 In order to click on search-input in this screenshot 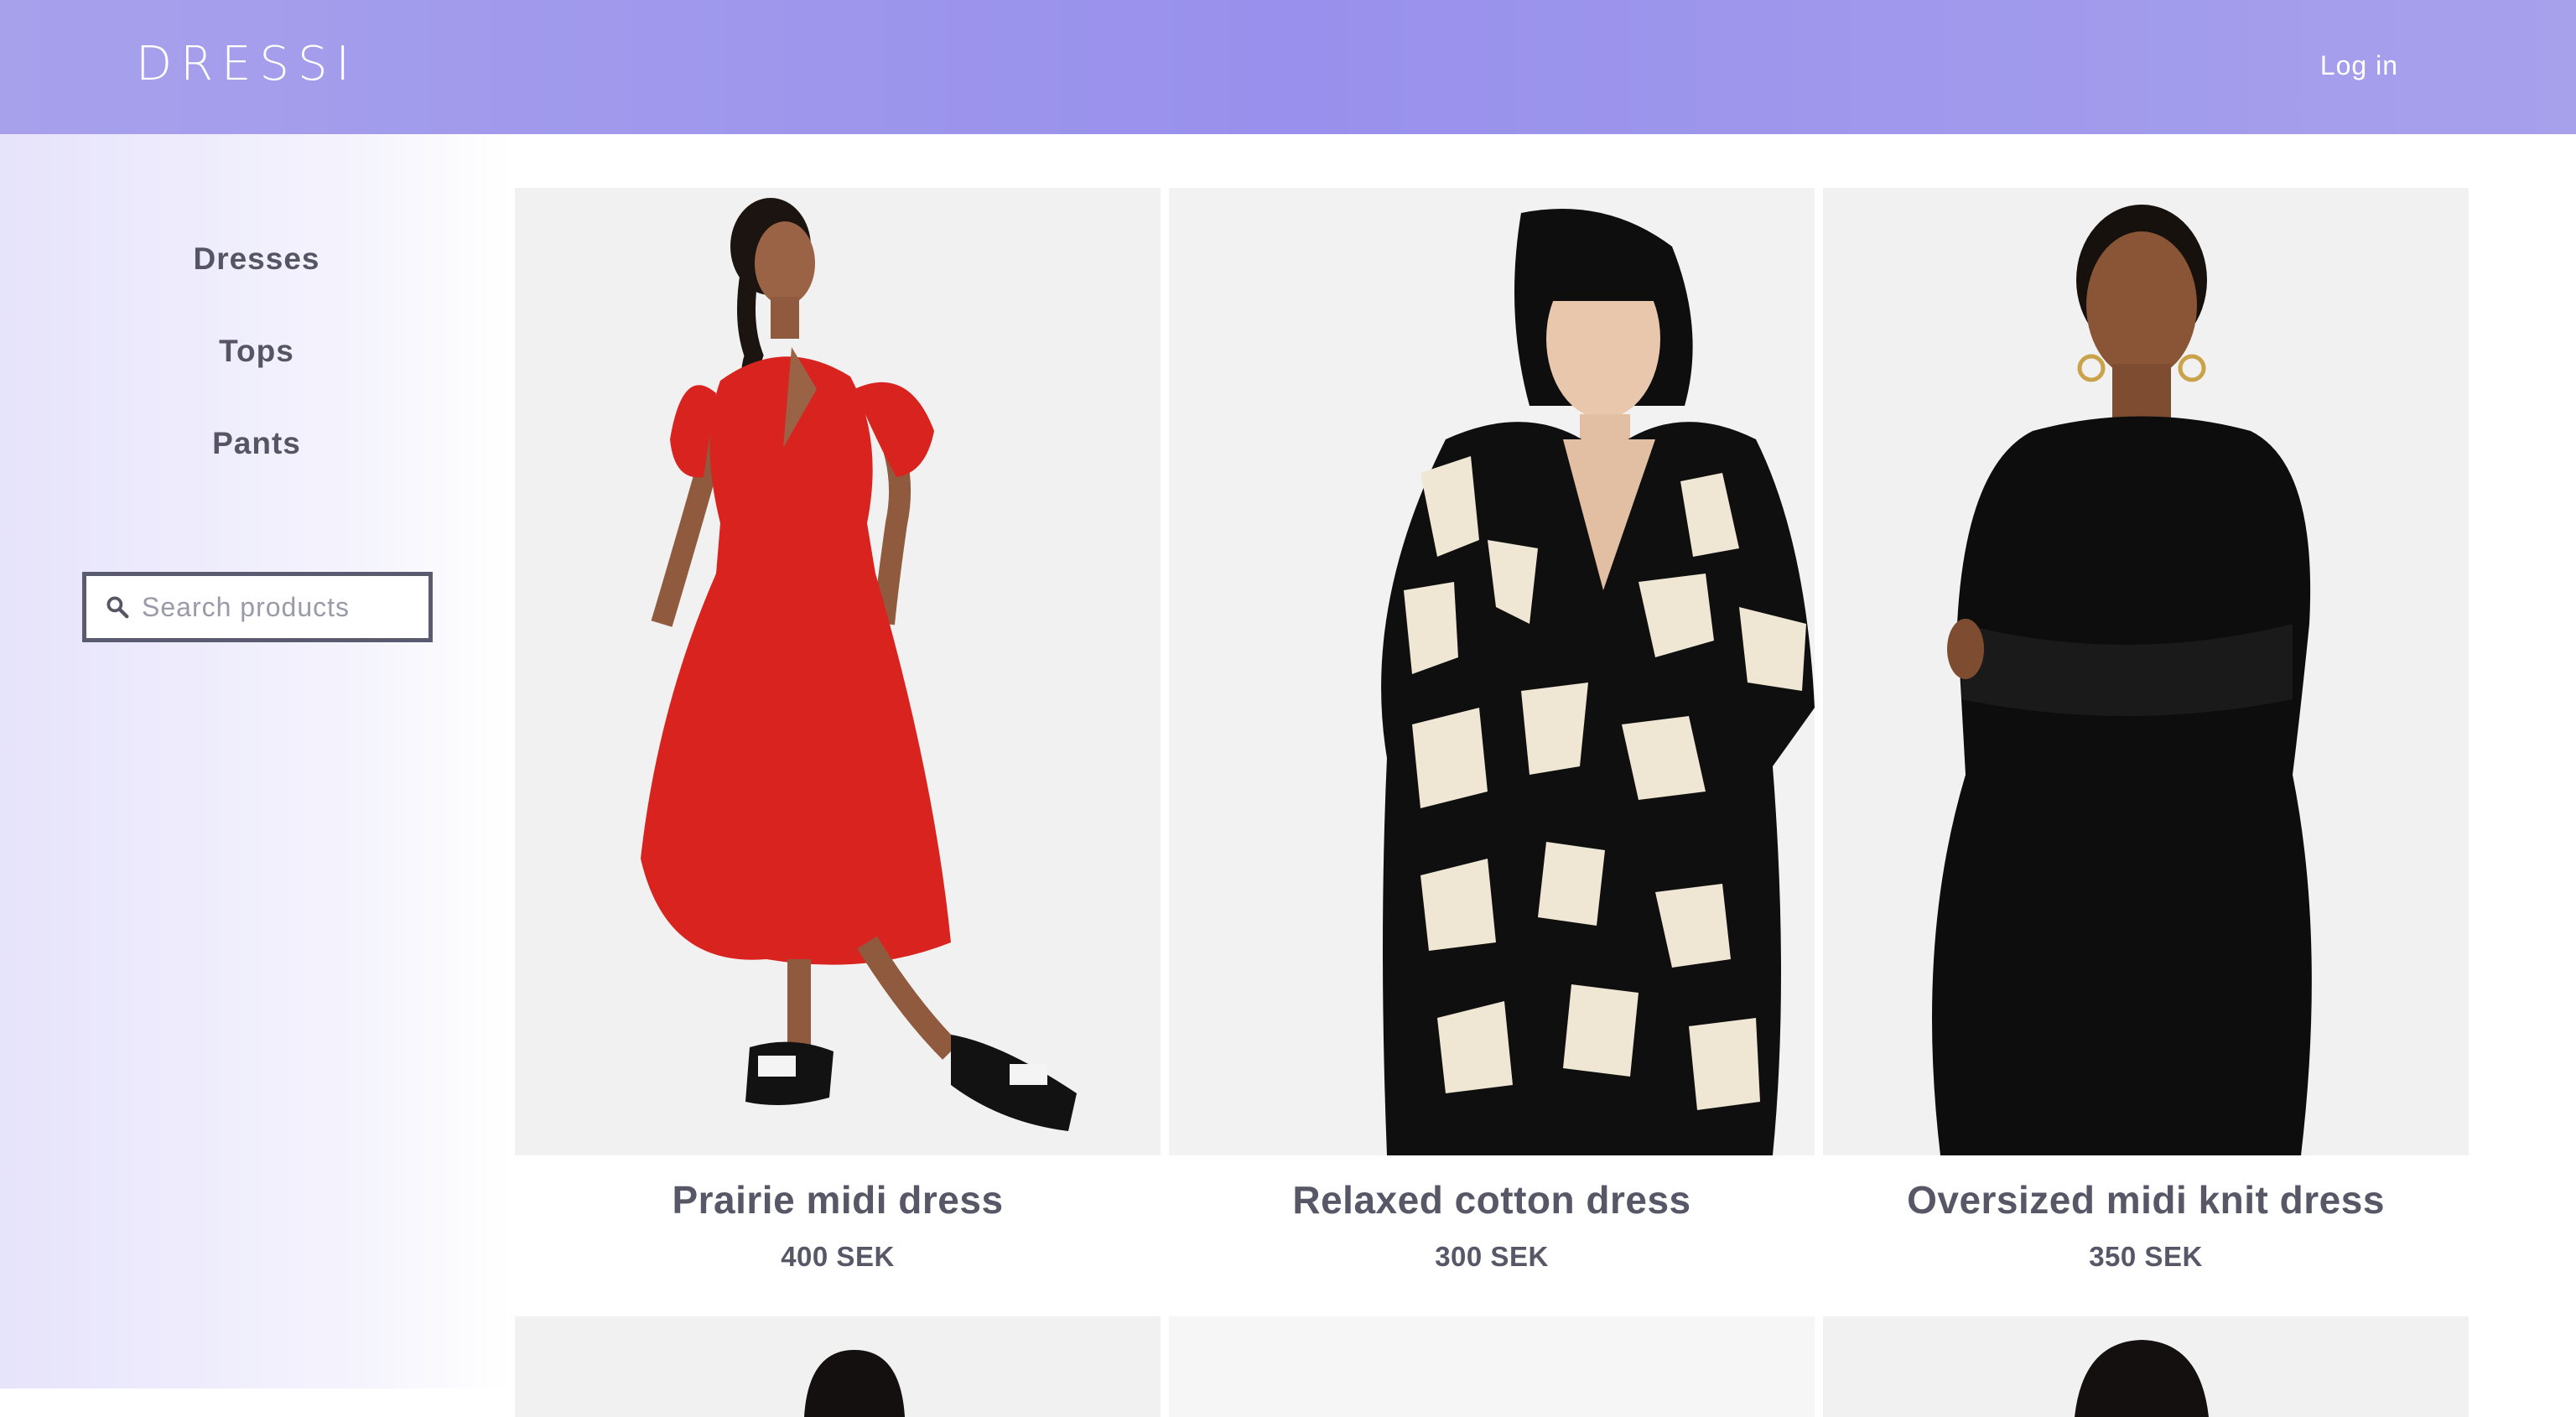, I will do `click(267, 607)`.